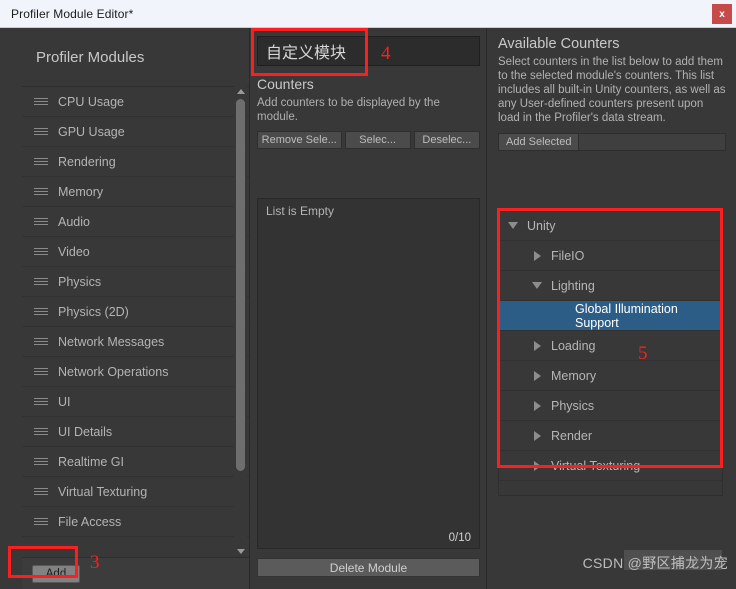 The image size is (736, 589). Describe the element at coordinates (596, 465) in the screenshot. I see `counter-tree-item-label: Virtual Texturing` at that location.